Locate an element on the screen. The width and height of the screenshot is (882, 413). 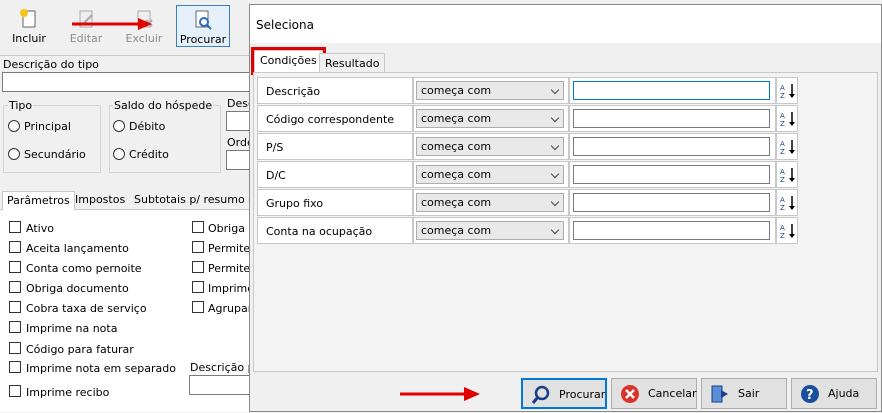
permite-1-checkbox is located at coordinates (198, 247).